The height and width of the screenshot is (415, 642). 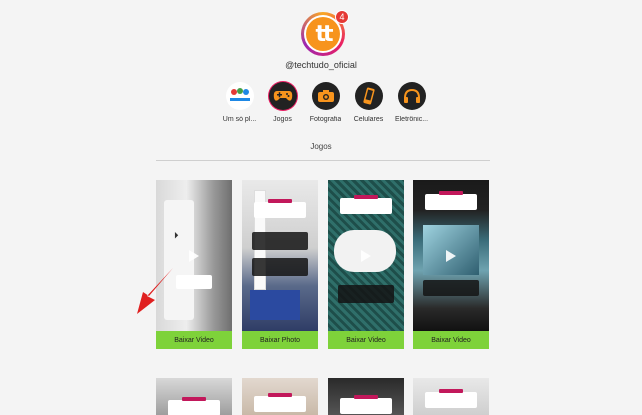 I want to click on highlight-celulares: Celulares, so click(x=368, y=102).